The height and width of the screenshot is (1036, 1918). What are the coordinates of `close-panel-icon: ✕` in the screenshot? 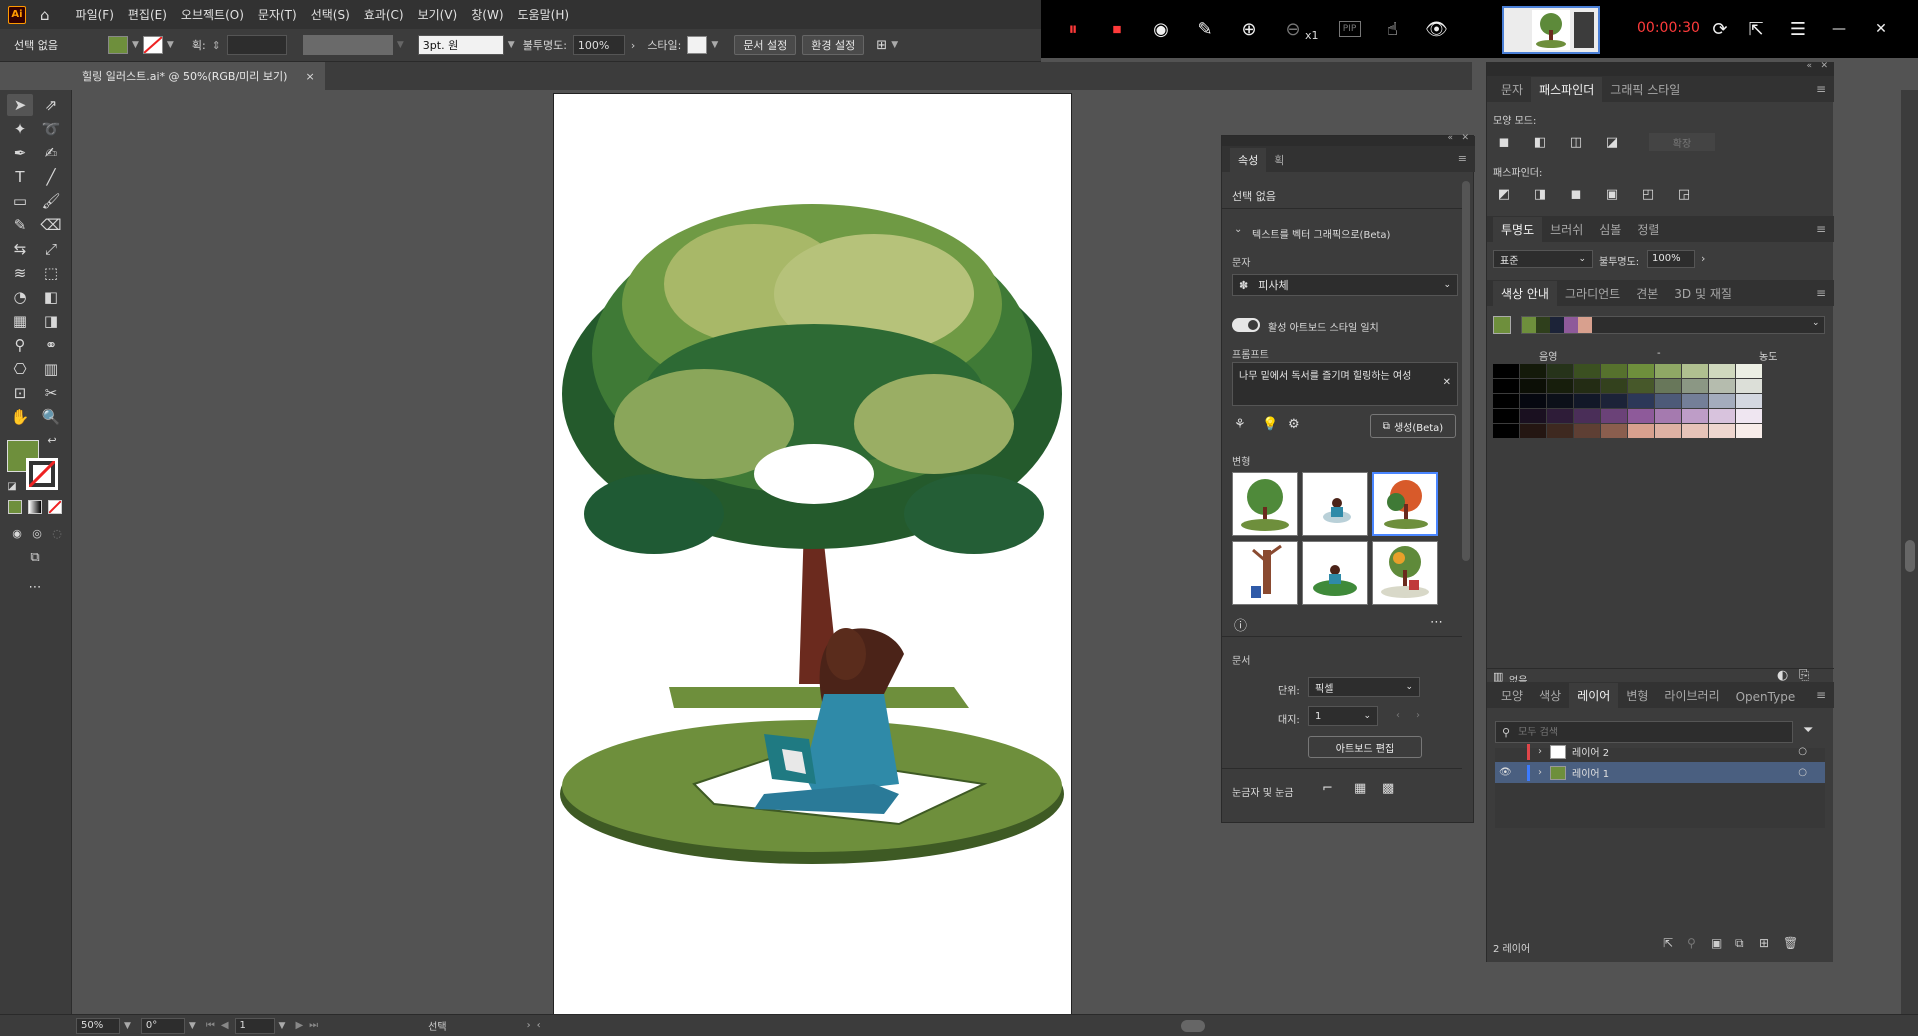 It's located at (1465, 138).